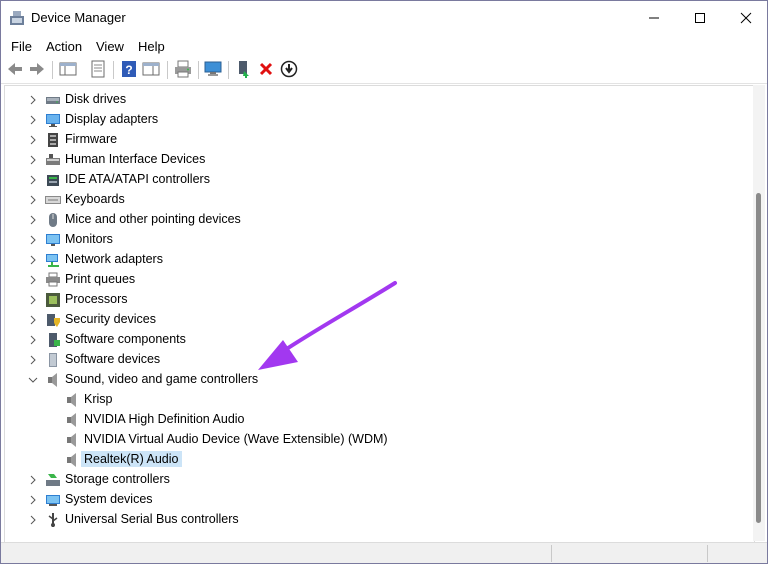 This screenshot has width=768, height=564. I want to click on display-adapter-icon, so click(53, 120).